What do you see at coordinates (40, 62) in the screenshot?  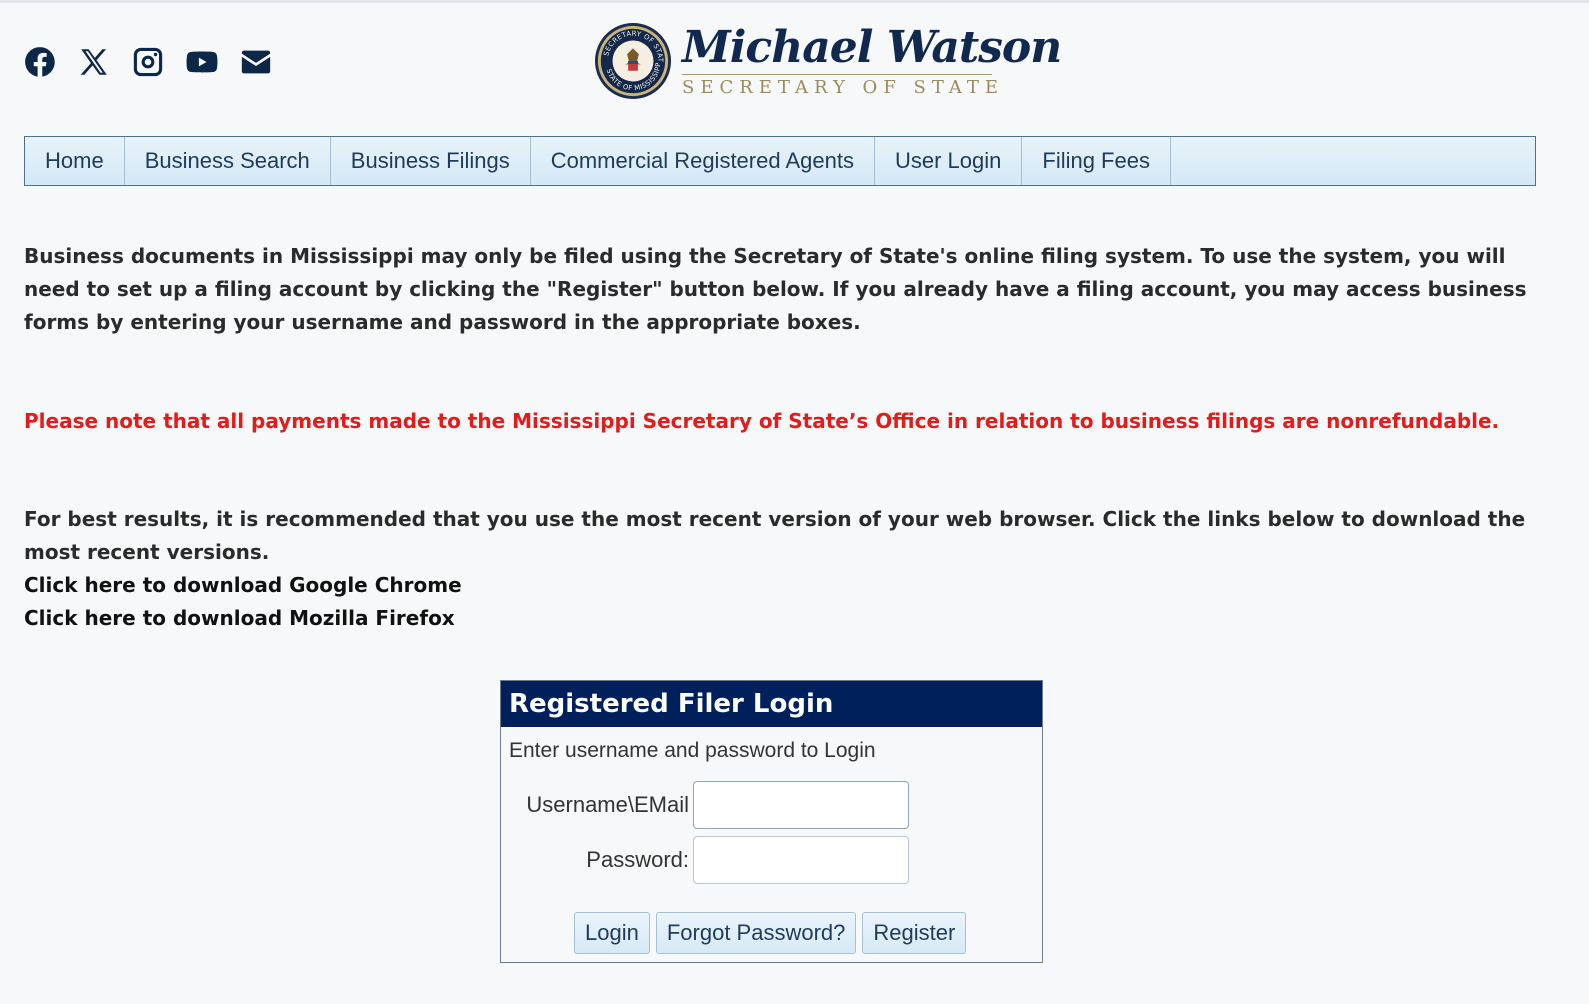 I see `facebook-icon` at bounding box center [40, 62].